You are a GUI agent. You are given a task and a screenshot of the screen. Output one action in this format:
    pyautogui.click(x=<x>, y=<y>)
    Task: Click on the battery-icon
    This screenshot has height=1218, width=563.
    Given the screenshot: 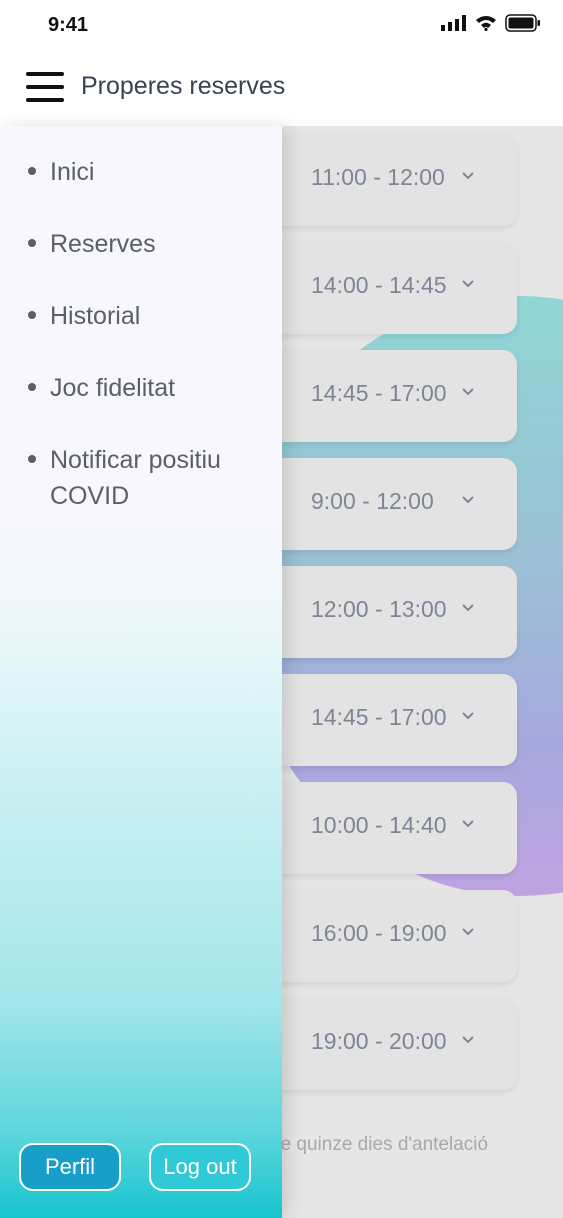 What is the action you would take?
    pyautogui.click(x=522, y=23)
    